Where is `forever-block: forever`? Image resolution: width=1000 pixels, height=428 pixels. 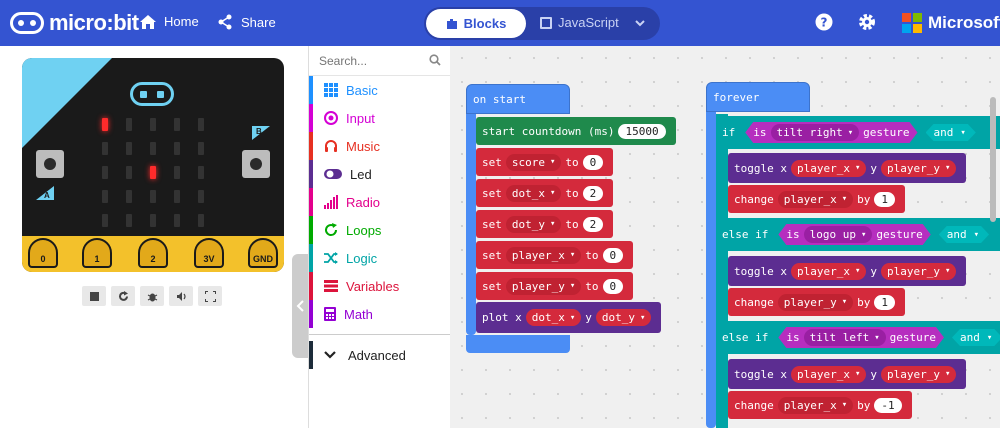 forever-block: forever is located at coordinates (758, 97).